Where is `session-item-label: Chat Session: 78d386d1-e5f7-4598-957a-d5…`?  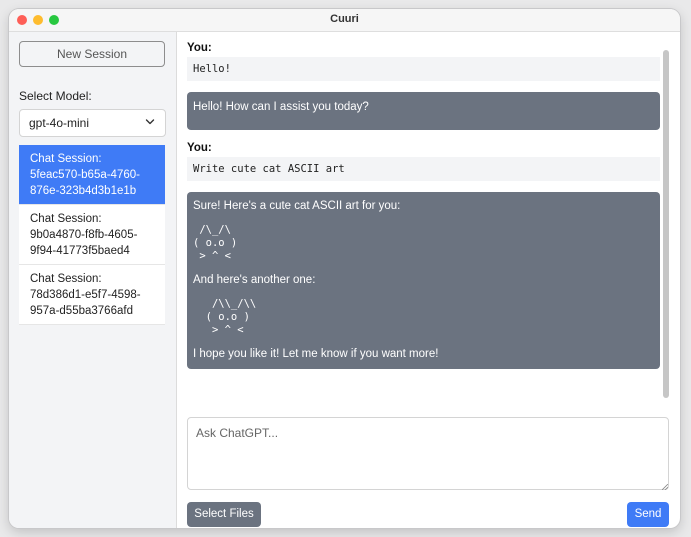
session-item-label: Chat Session: 78d386d1-e5f7-4598-957a-d5… is located at coordinates (85, 295).